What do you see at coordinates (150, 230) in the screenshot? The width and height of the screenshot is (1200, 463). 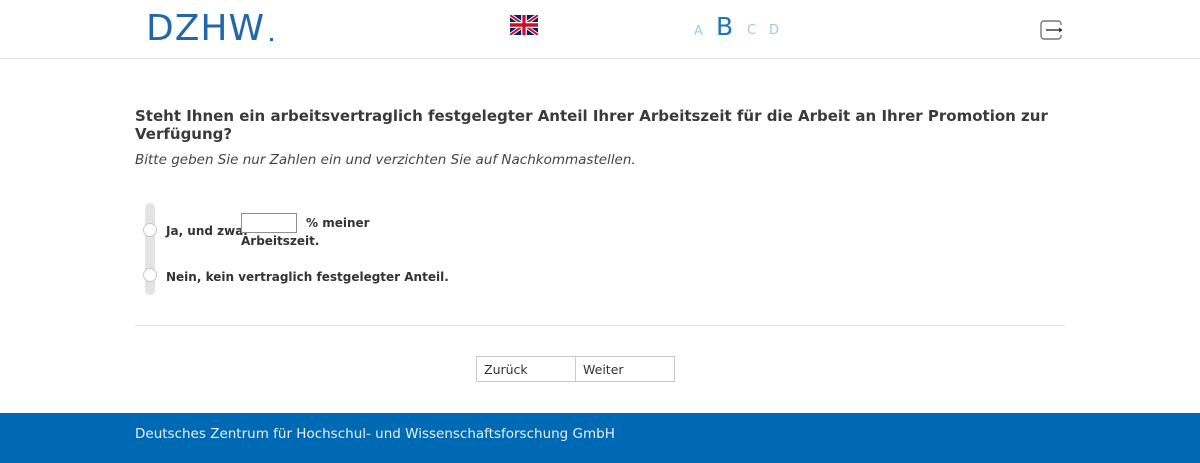 I see `radio-option-yes` at bounding box center [150, 230].